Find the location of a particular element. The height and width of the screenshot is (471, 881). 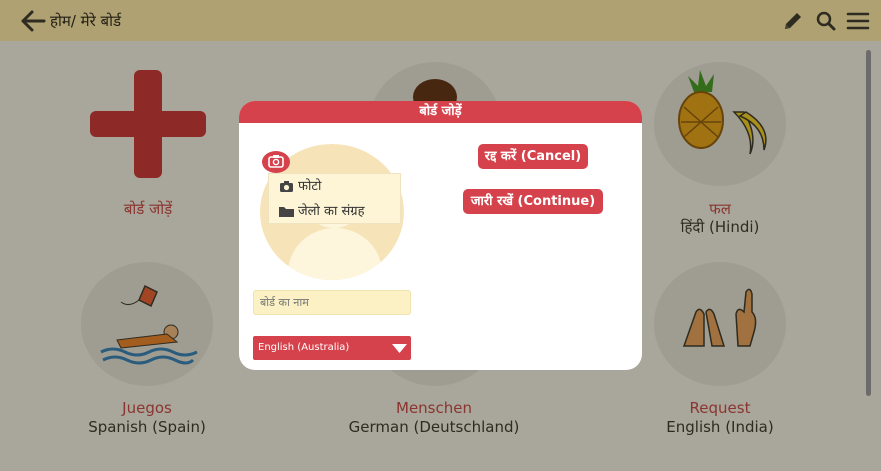

board-name-input is located at coordinates (332, 302).